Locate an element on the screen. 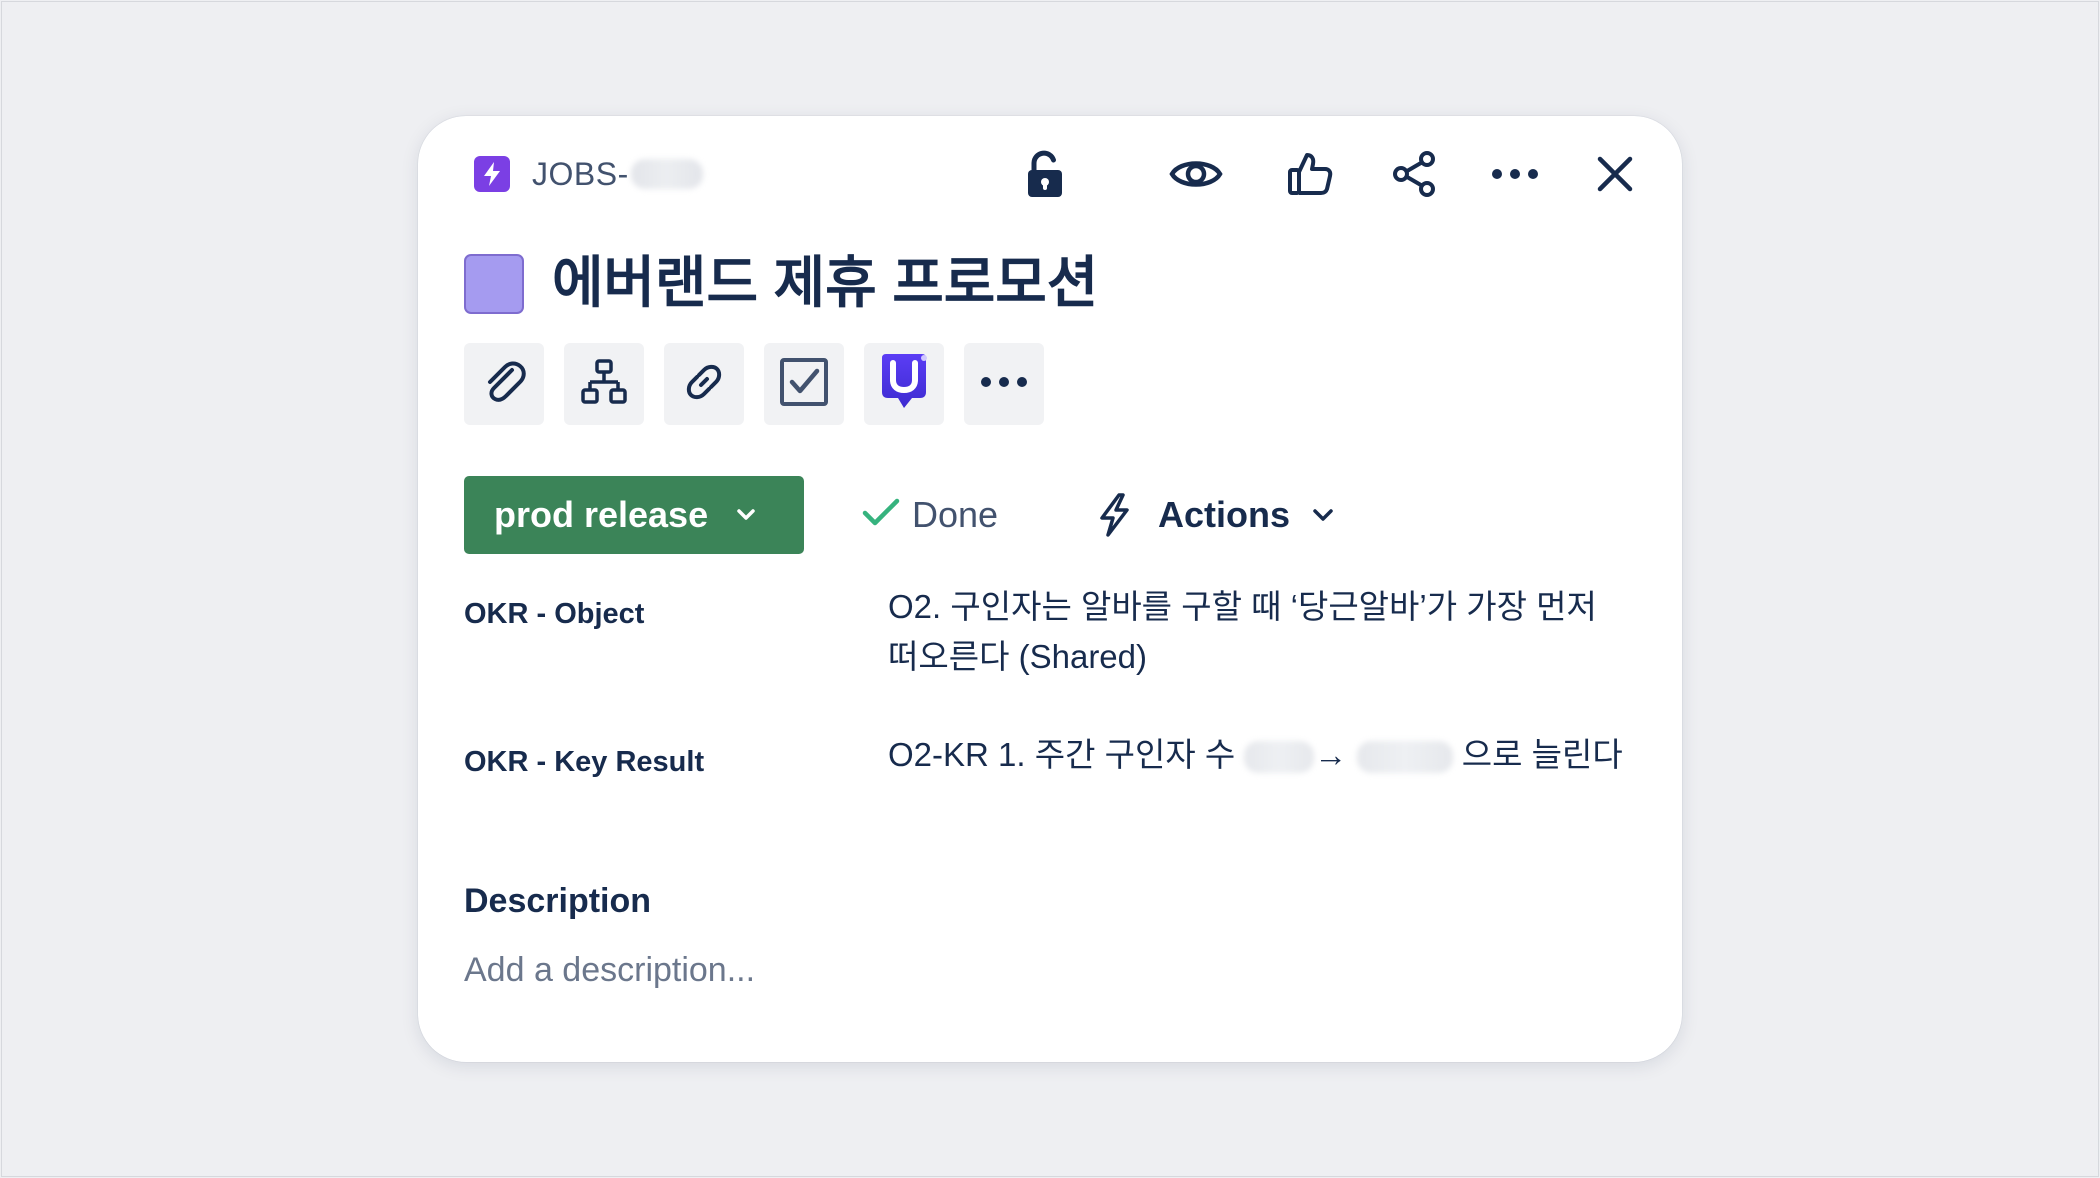 The width and height of the screenshot is (2100, 1178). status-dropdown: prod release is located at coordinates (634, 515).